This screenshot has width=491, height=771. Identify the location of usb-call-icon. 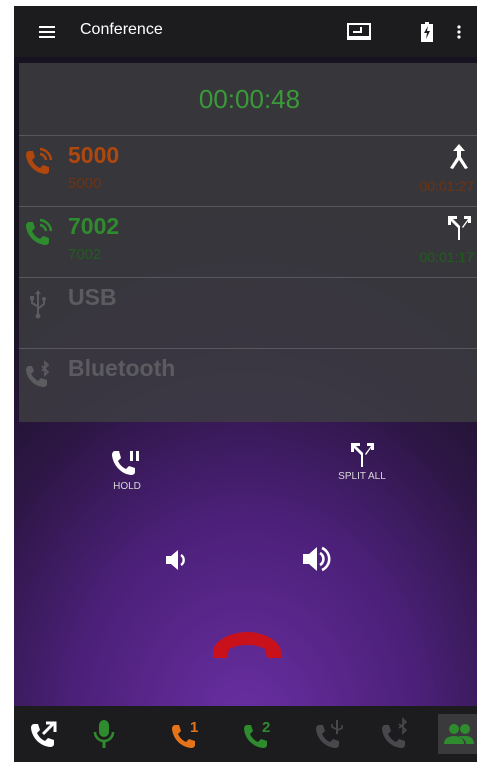
(329, 734).